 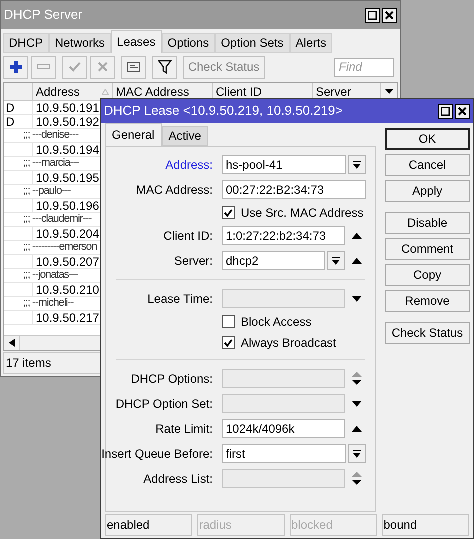 I want to click on input-field: dhcp2, so click(x=273, y=260).